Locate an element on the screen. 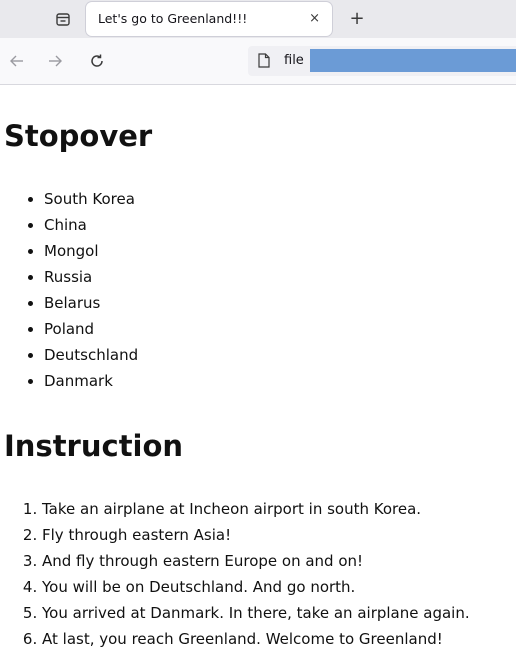  instruction-heading: Instruction is located at coordinates (94, 446).